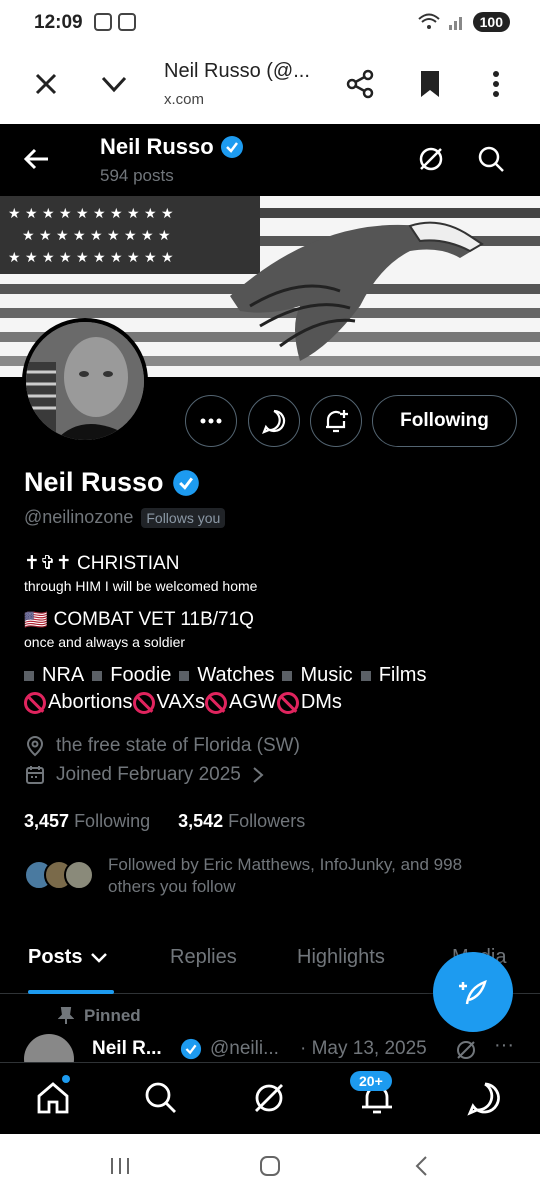  I want to click on bio-line-1: ✝✞✝ CHRISTIAN, so click(102, 563).